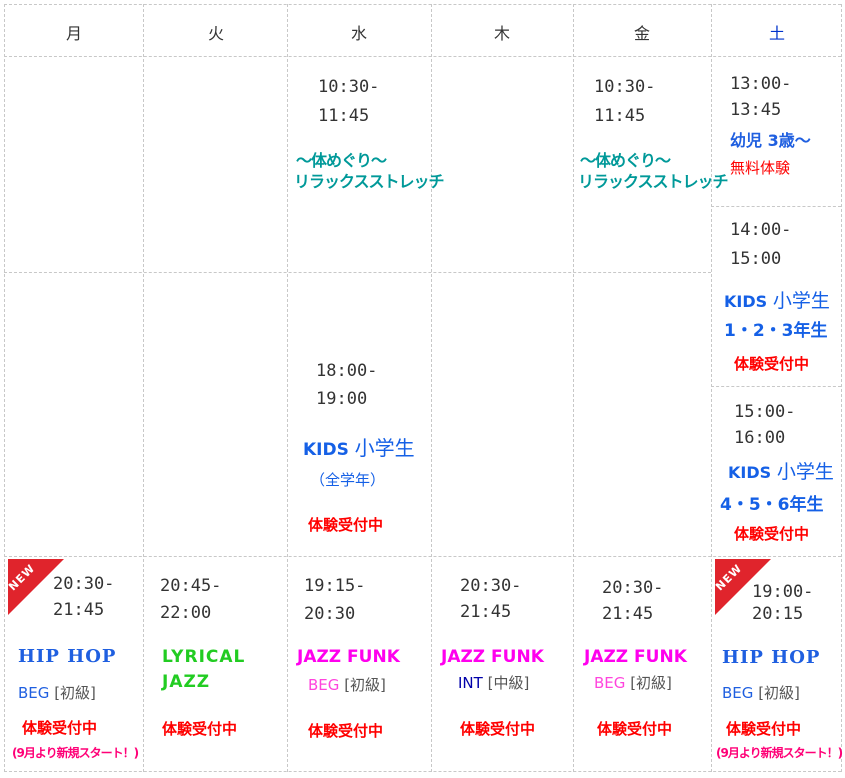 The width and height of the screenshot is (845, 778). Describe the element at coordinates (760, 438) in the screenshot. I see `time-end: 16:00` at that location.